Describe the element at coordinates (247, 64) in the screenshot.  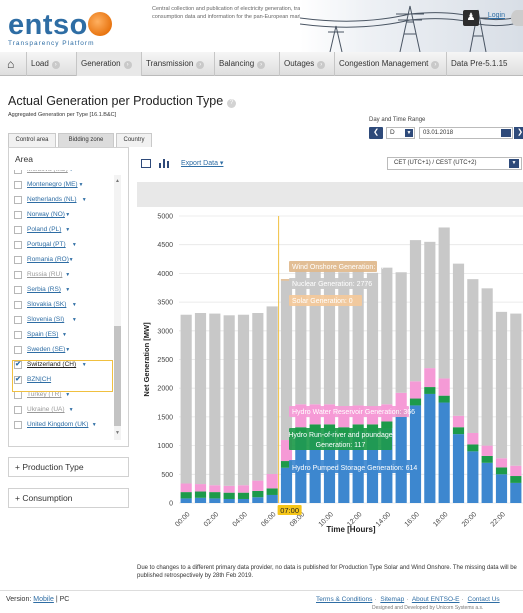
I see `nav-balancing: Balancing ›` at that location.